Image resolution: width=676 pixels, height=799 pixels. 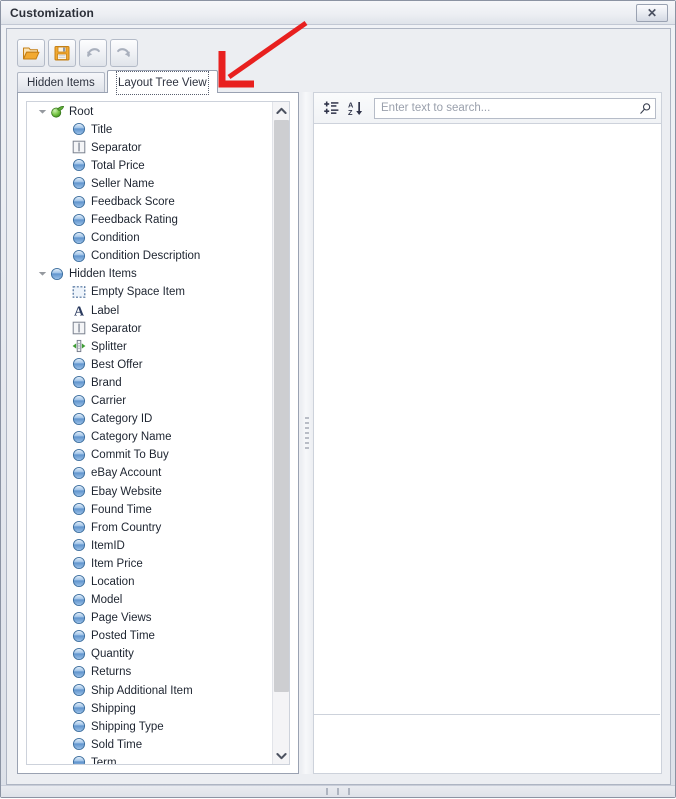 What do you see at coordinates (150, 437) in the screenshot?
I see `tree-node: Category Name` at bounding box center [150, 437].